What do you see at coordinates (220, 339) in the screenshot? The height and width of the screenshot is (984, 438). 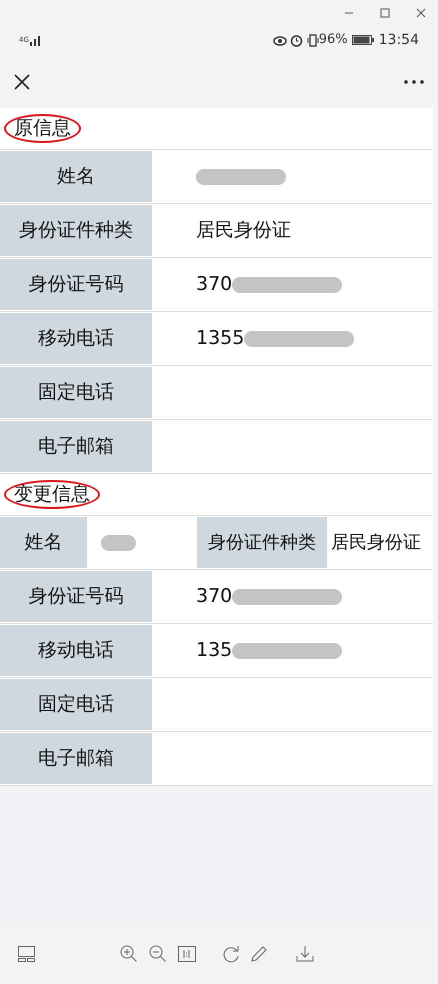 I see `field-value: 1355` at bounding box center [220, 339].